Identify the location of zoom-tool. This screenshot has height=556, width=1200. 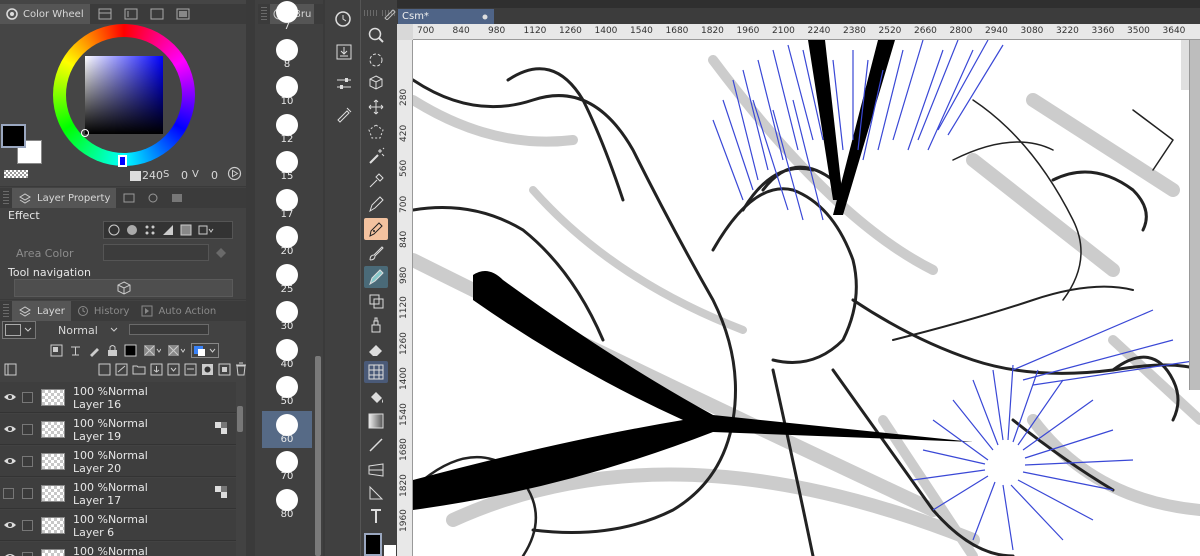
(376, 35).